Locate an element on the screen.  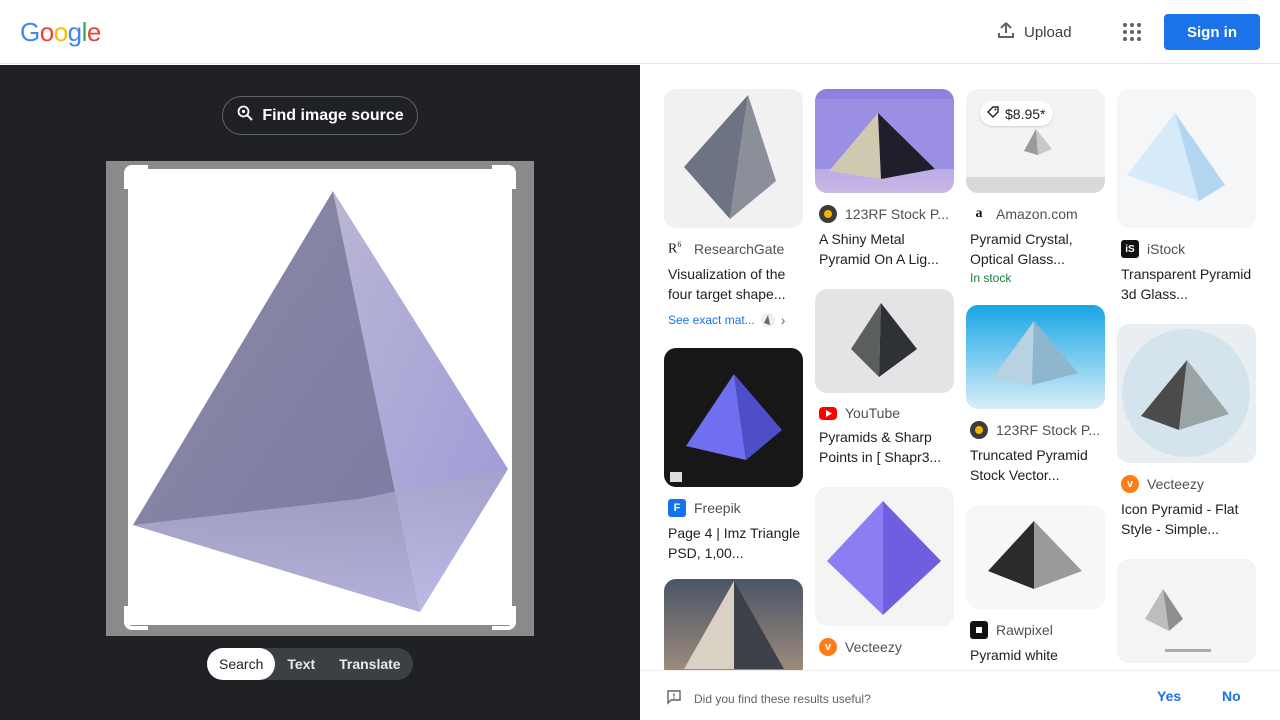
lens-mode-tabs: Search Text Translate is located at coordinates (310, 664).